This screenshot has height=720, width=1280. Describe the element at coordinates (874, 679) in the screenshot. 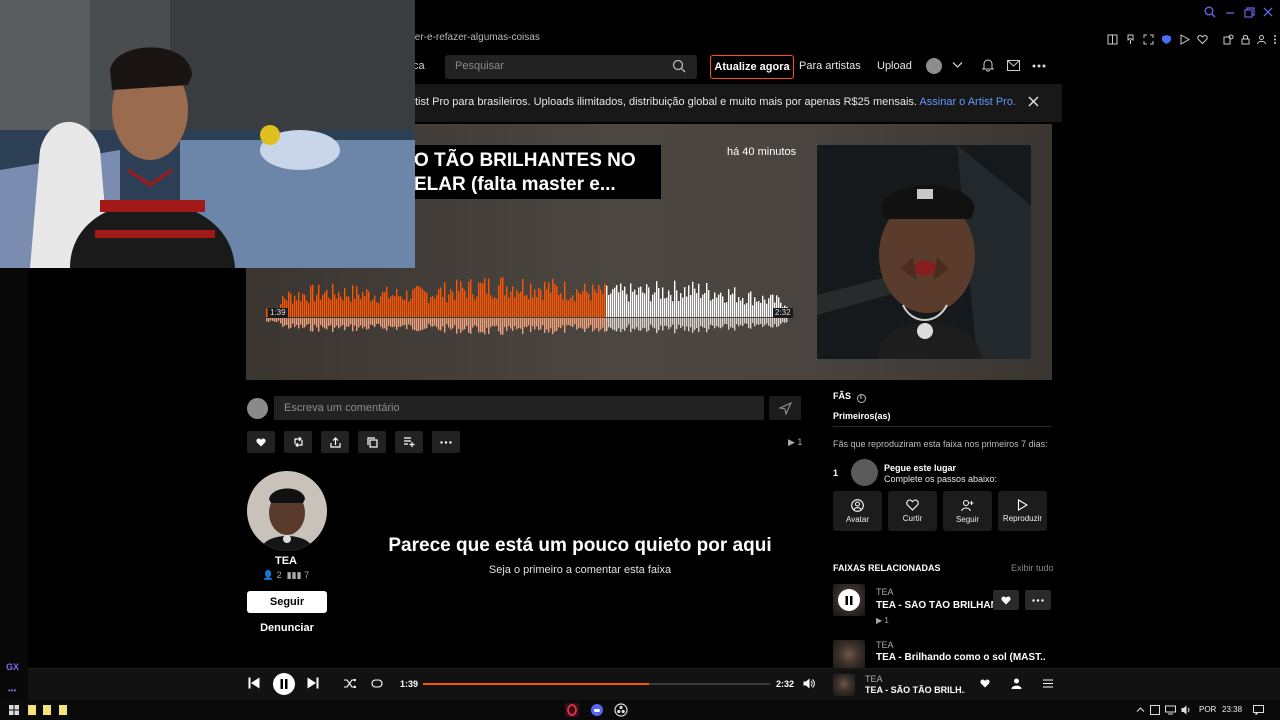

I see `player-track-artist: TEA` at that location.